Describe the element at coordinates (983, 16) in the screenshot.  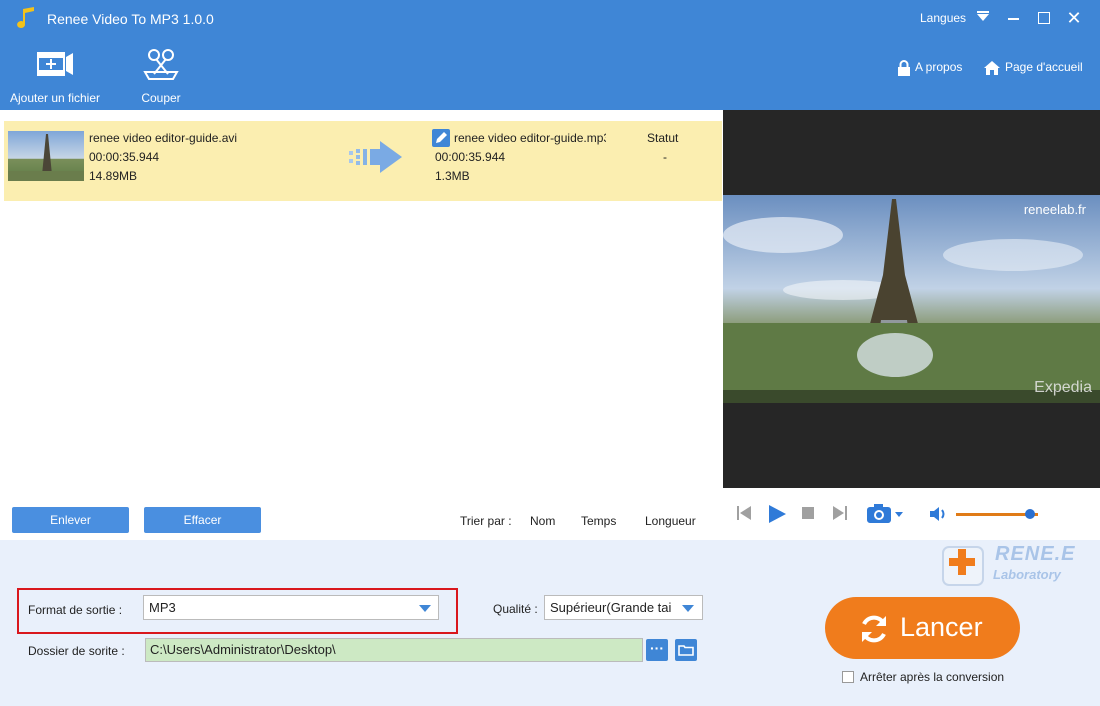
I see `languages-dropdown-icon` at that location.